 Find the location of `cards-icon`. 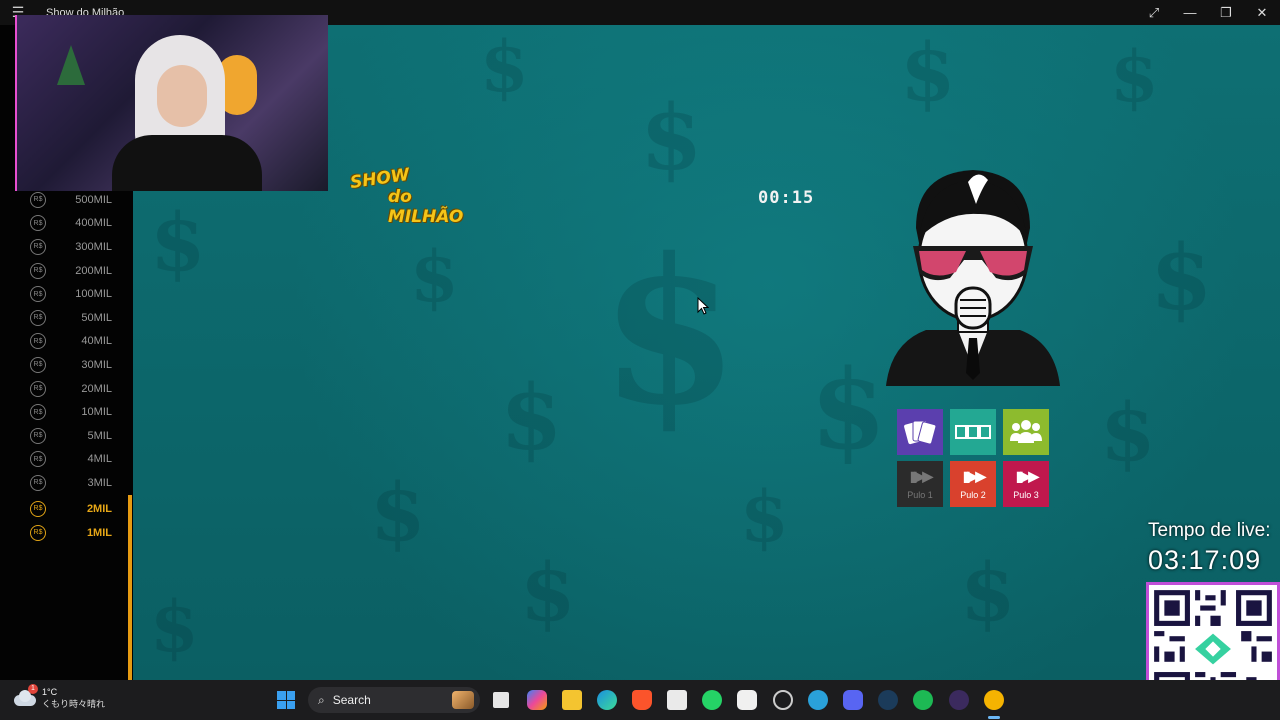

cards-icon is located at coordinates (920, 432).